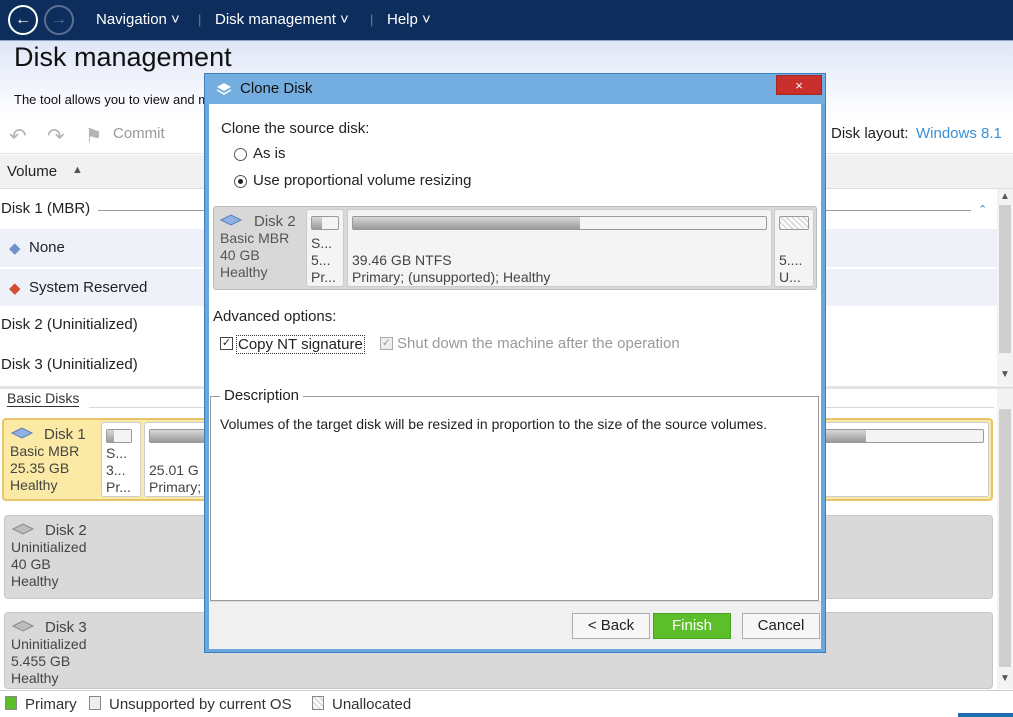 Image resolution: width=1013 pixels, height=717 pixels. What do you see at coordinates (175, 487) in the screenshot?
I see `volume-type: Primary;` at bounding box center [175, 487].